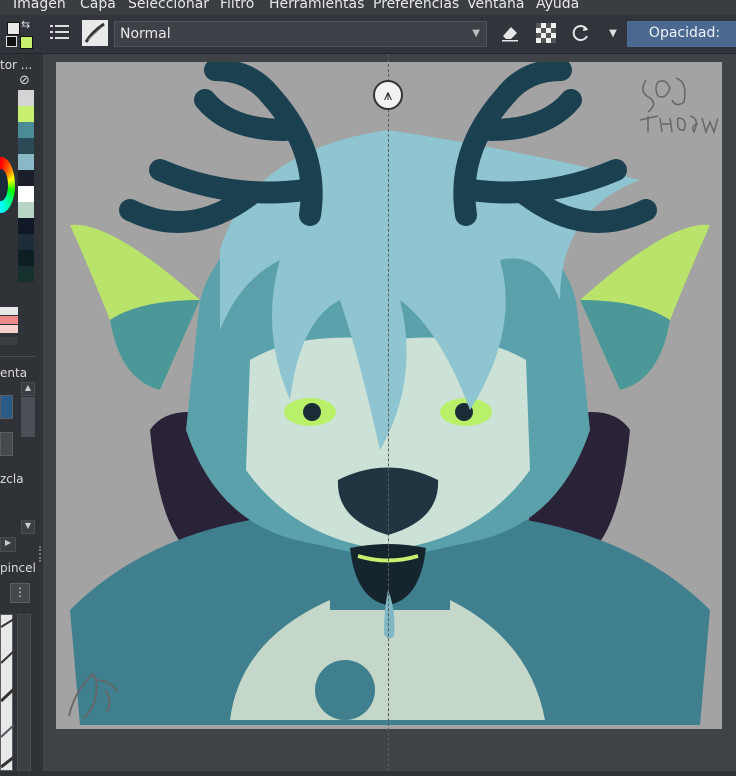  I want to click on artist-signature, so click(677, 103).